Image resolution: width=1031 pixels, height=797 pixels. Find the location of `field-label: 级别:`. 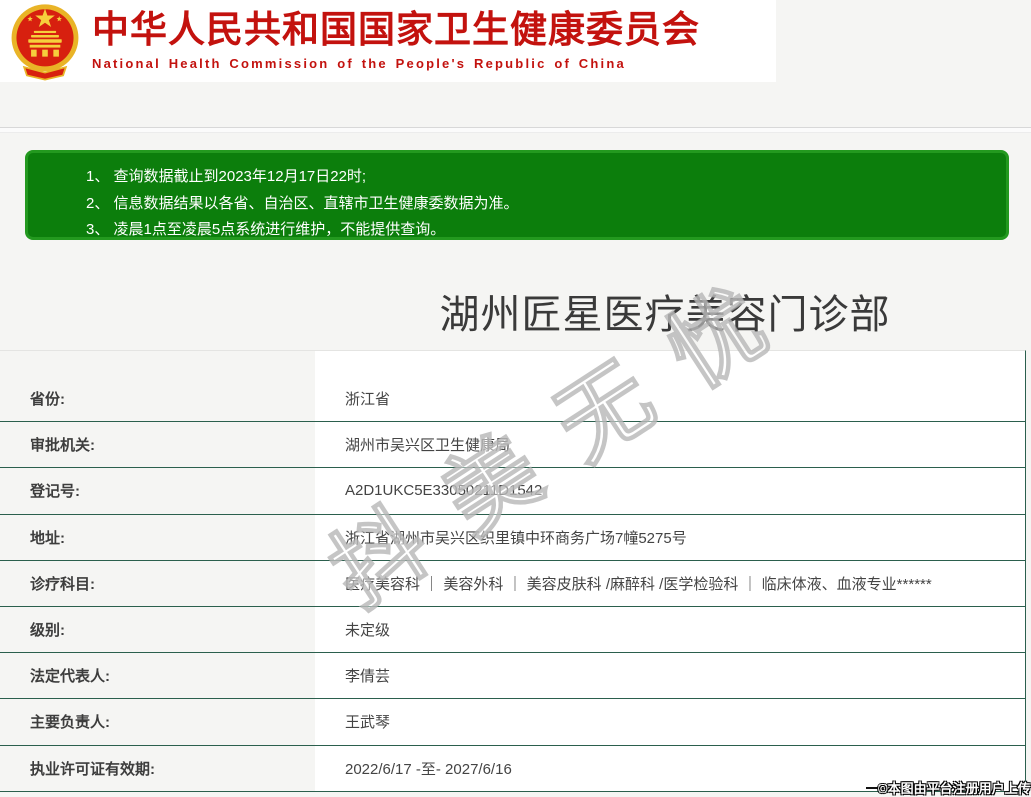

field-label: 级别: is located at coordinates (47, 631).